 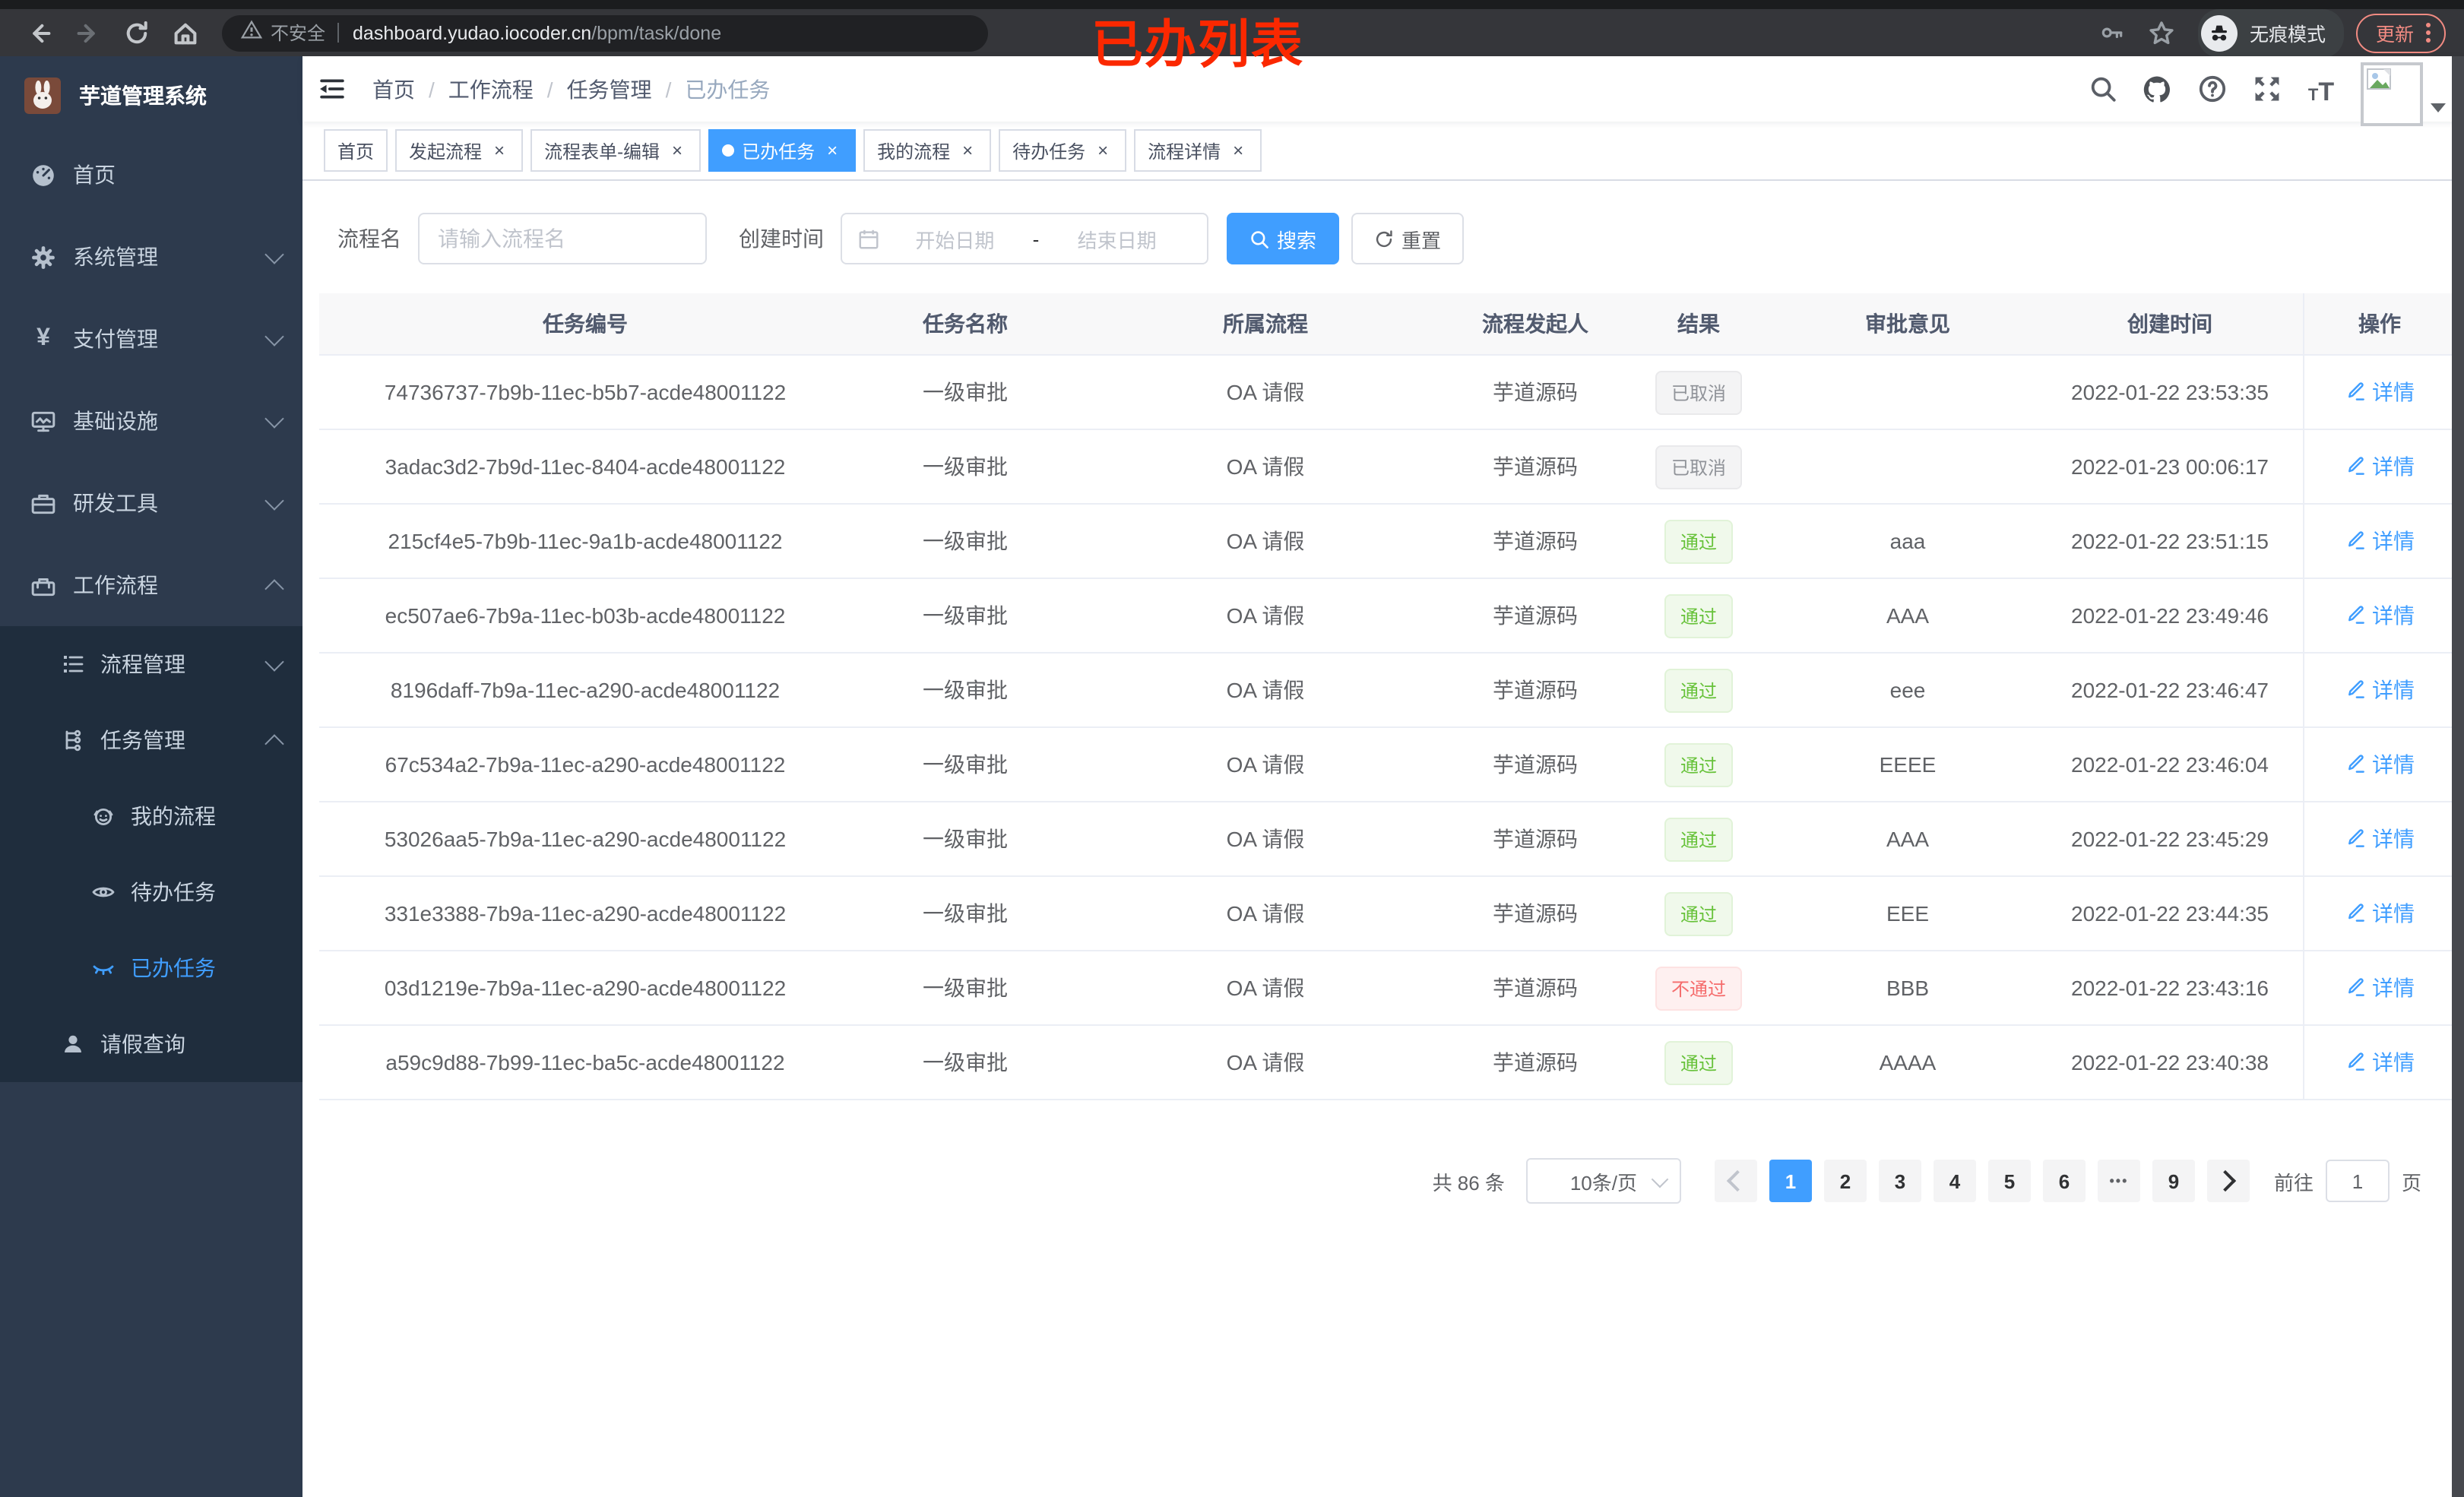 I want to click on end-date-placeholder: 结束日期, so click(x=1117, y=238).